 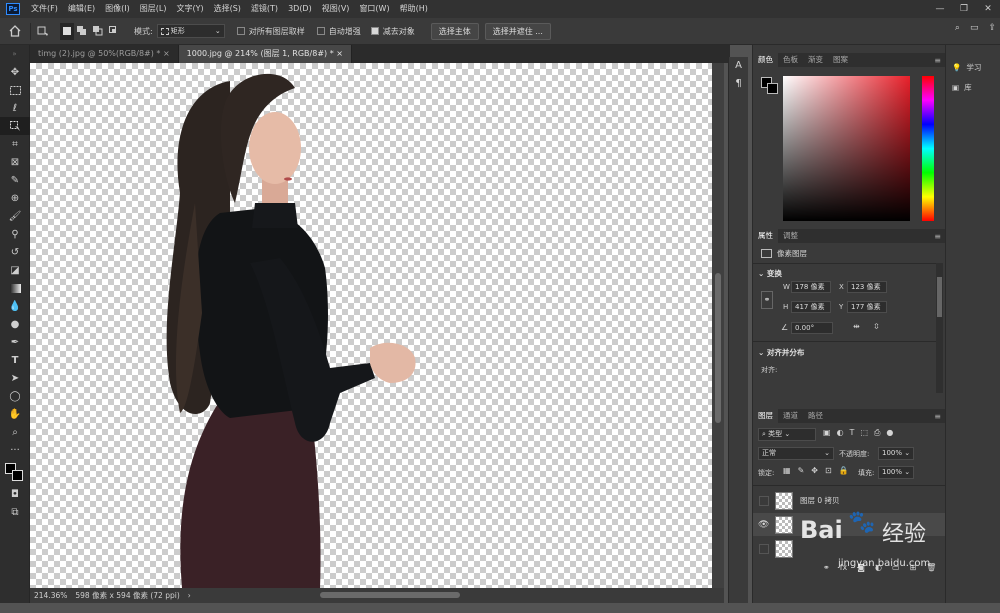 What do you see at coordinates (50, 595) in the screenshot?
I see `zoom-level: 214.36%` at bounding box center [50, 595].